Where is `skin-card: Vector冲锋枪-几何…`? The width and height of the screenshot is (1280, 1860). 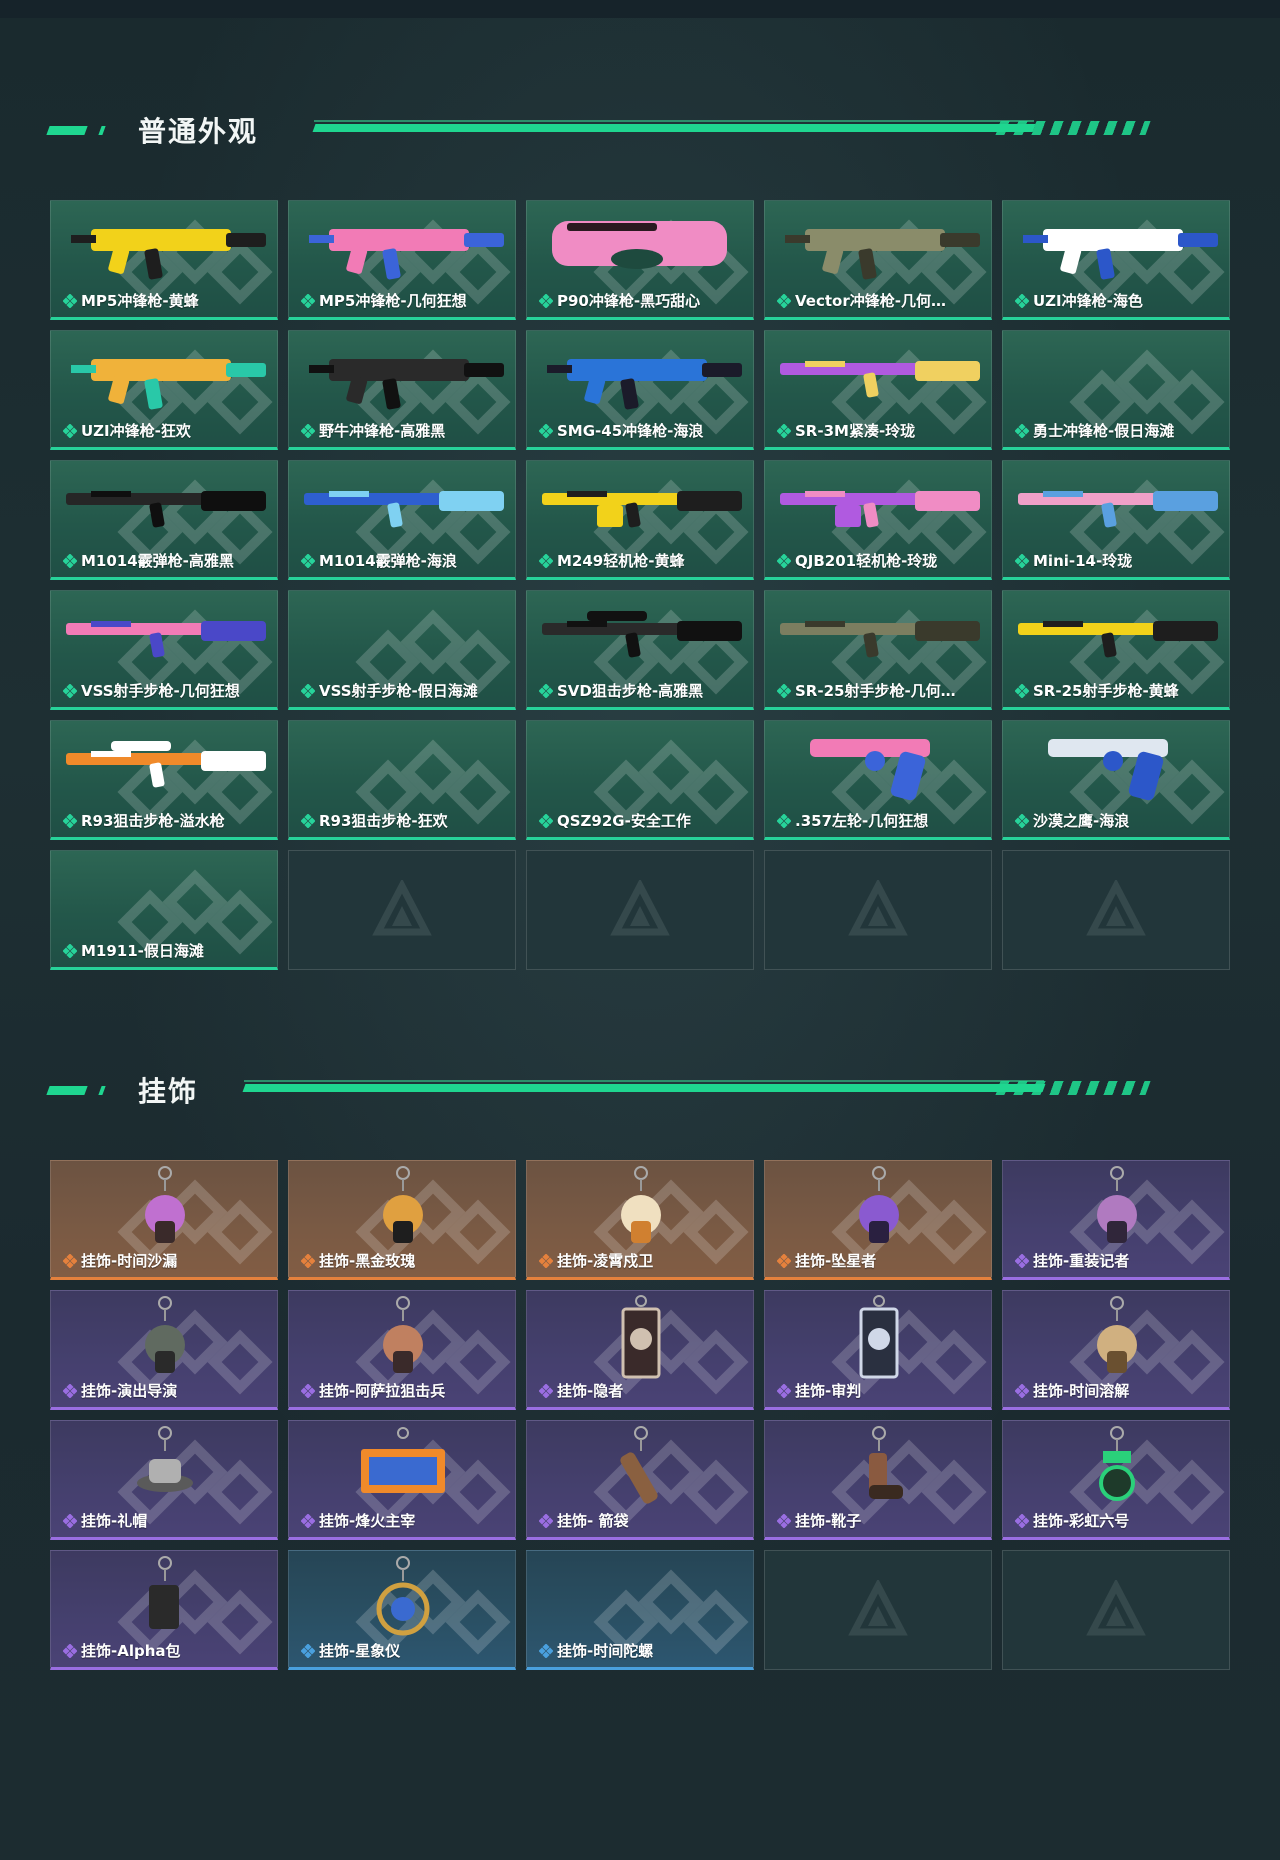 skin-card: Vector冲锋枪-几何… is located at coordinates (878, 260).